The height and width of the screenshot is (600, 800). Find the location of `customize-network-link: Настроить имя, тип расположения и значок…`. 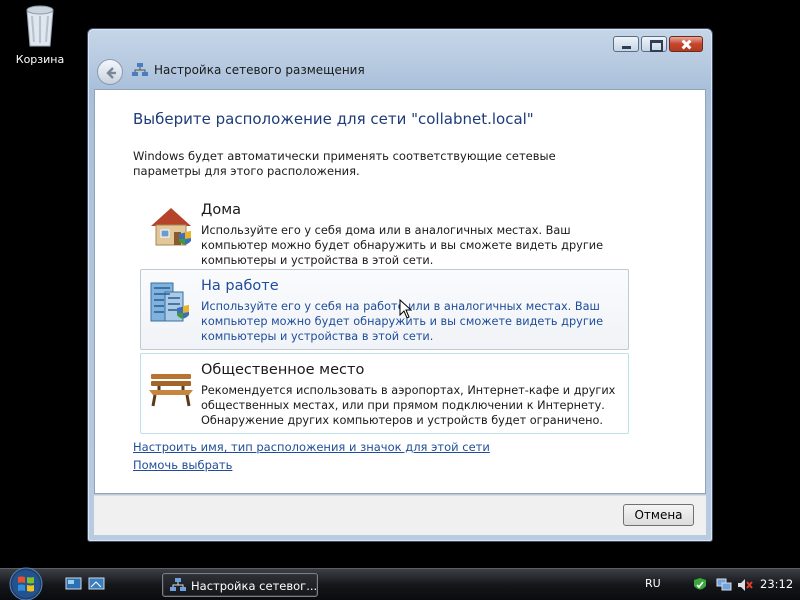

customize-network-link: Настроить имя, тип расположения и значок… is located at coordinates (311, 447).